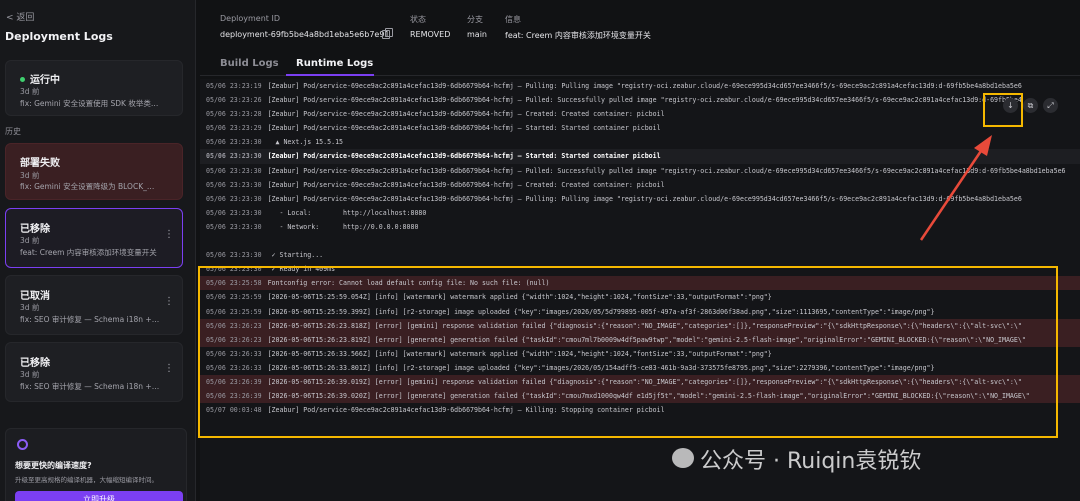  I want to click on watermark-text: 公众号 · Ruiqin袁锐钦, so click(811, 461).